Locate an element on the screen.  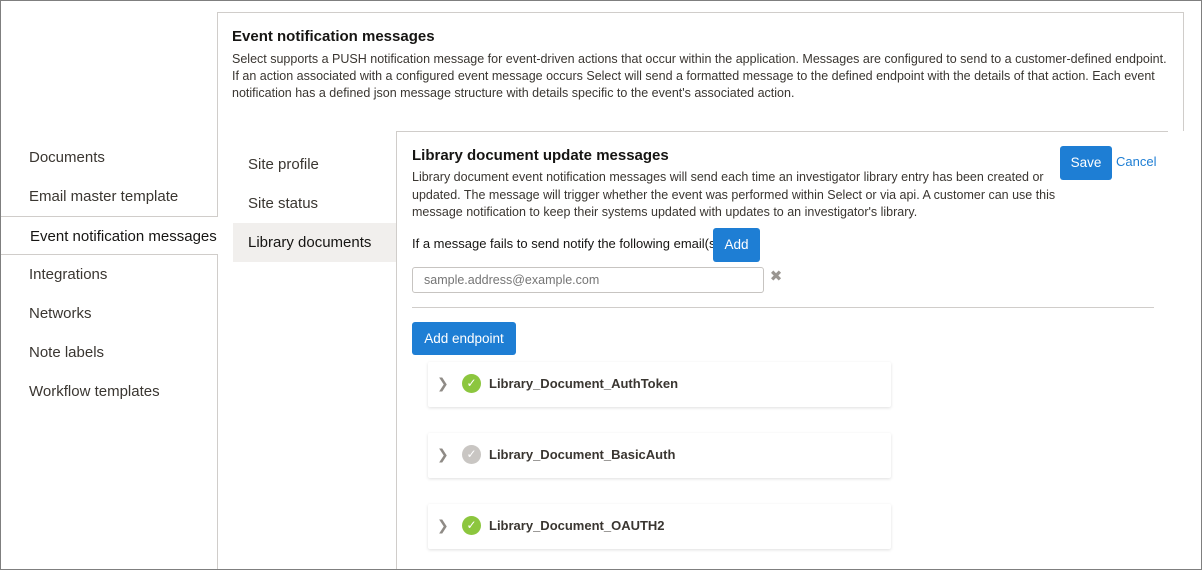
endpoint-name: Library_Document_AuthToken is located at coordinates (584, 383).